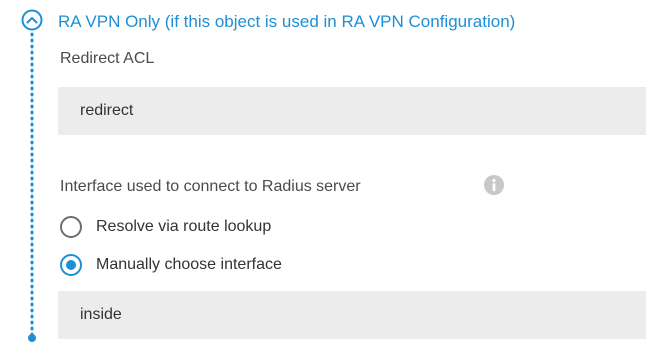 The width and height of the screenshot is (646, 343). Describe the element at coordinates (32, 20) in the screenshot. I see `section-toggle-button` at that location.